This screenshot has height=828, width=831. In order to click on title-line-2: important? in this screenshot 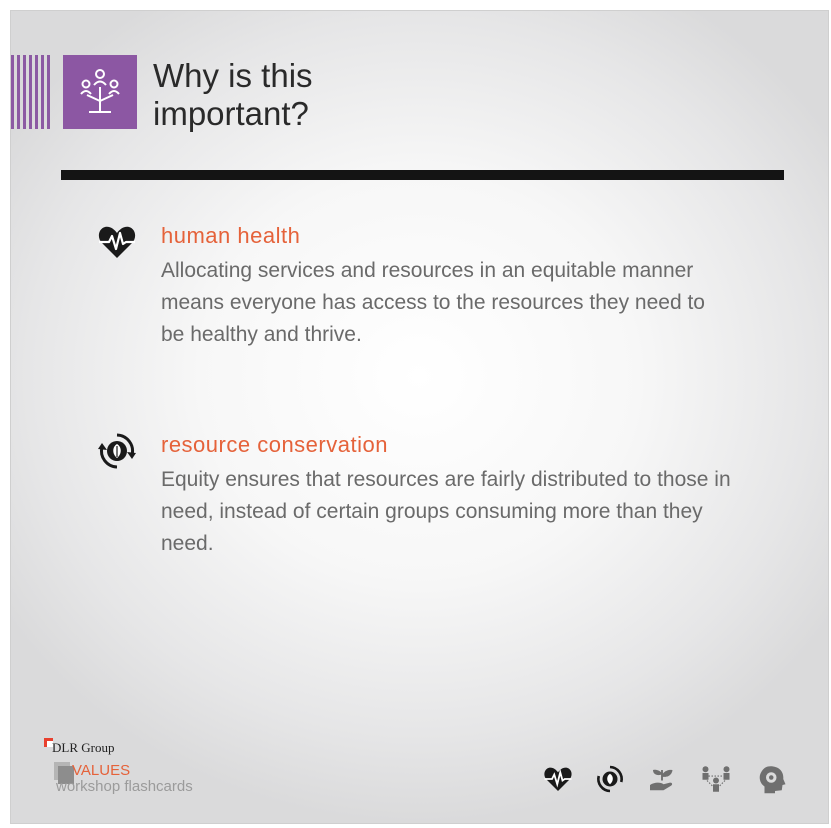, I will do `click(231, 113)`.